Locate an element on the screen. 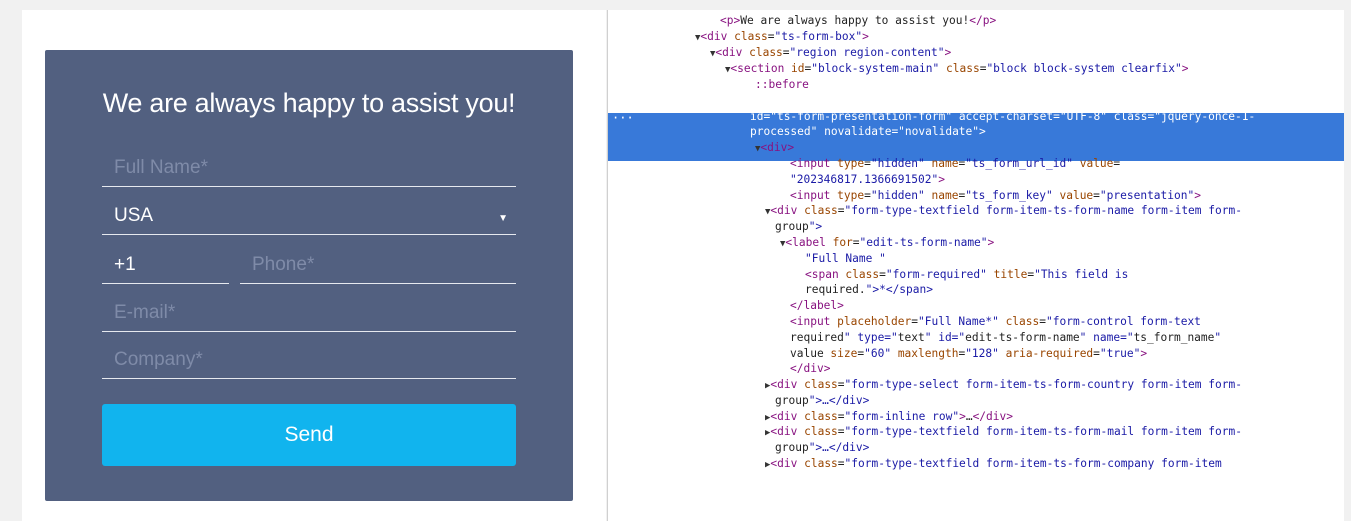  dom-tree-line: group"> is located at coordinates (1059, 227).